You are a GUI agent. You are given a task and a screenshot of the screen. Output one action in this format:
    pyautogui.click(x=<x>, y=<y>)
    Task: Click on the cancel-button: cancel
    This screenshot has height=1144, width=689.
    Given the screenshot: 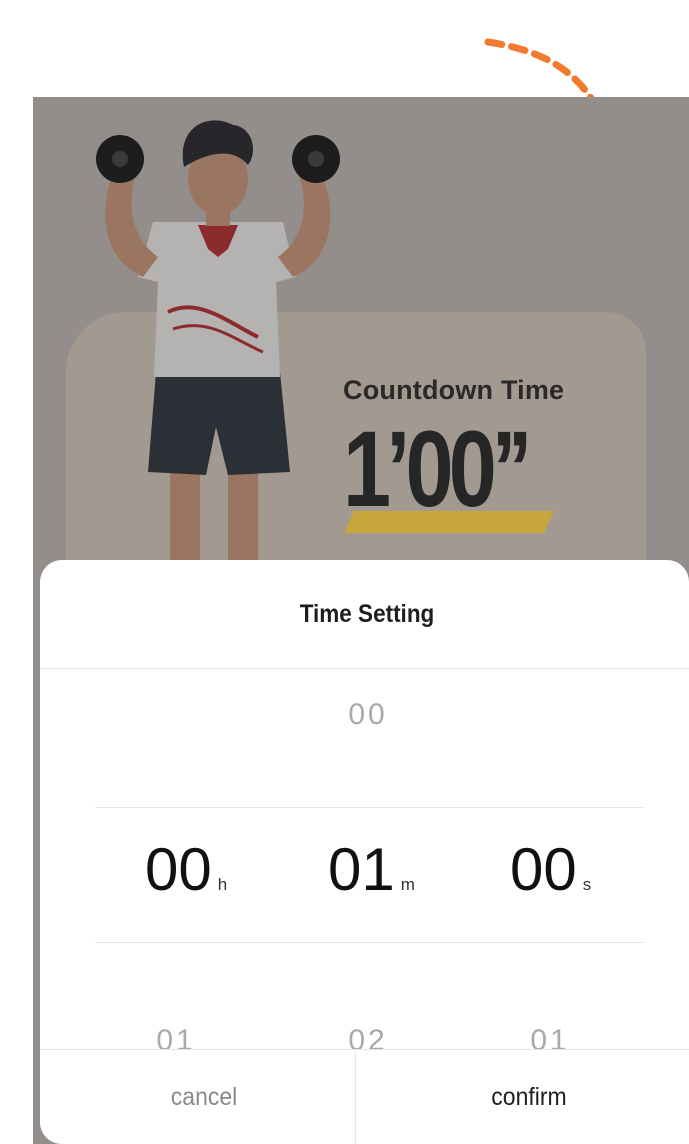 What is the action you would take?
    pyautogui.click(x=204, y=1097)
    